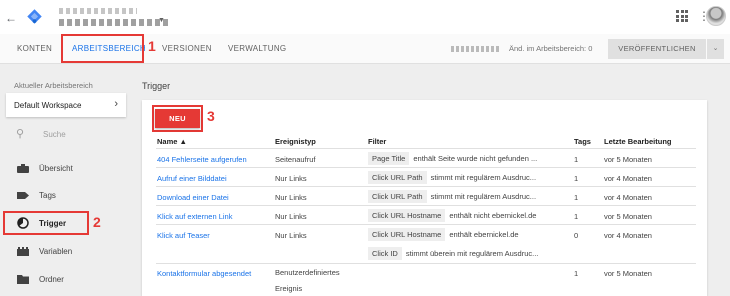 The width and height of the screenshot is (730, 296). I want to click on tab-konten: KONTEN, so click(34, 48).